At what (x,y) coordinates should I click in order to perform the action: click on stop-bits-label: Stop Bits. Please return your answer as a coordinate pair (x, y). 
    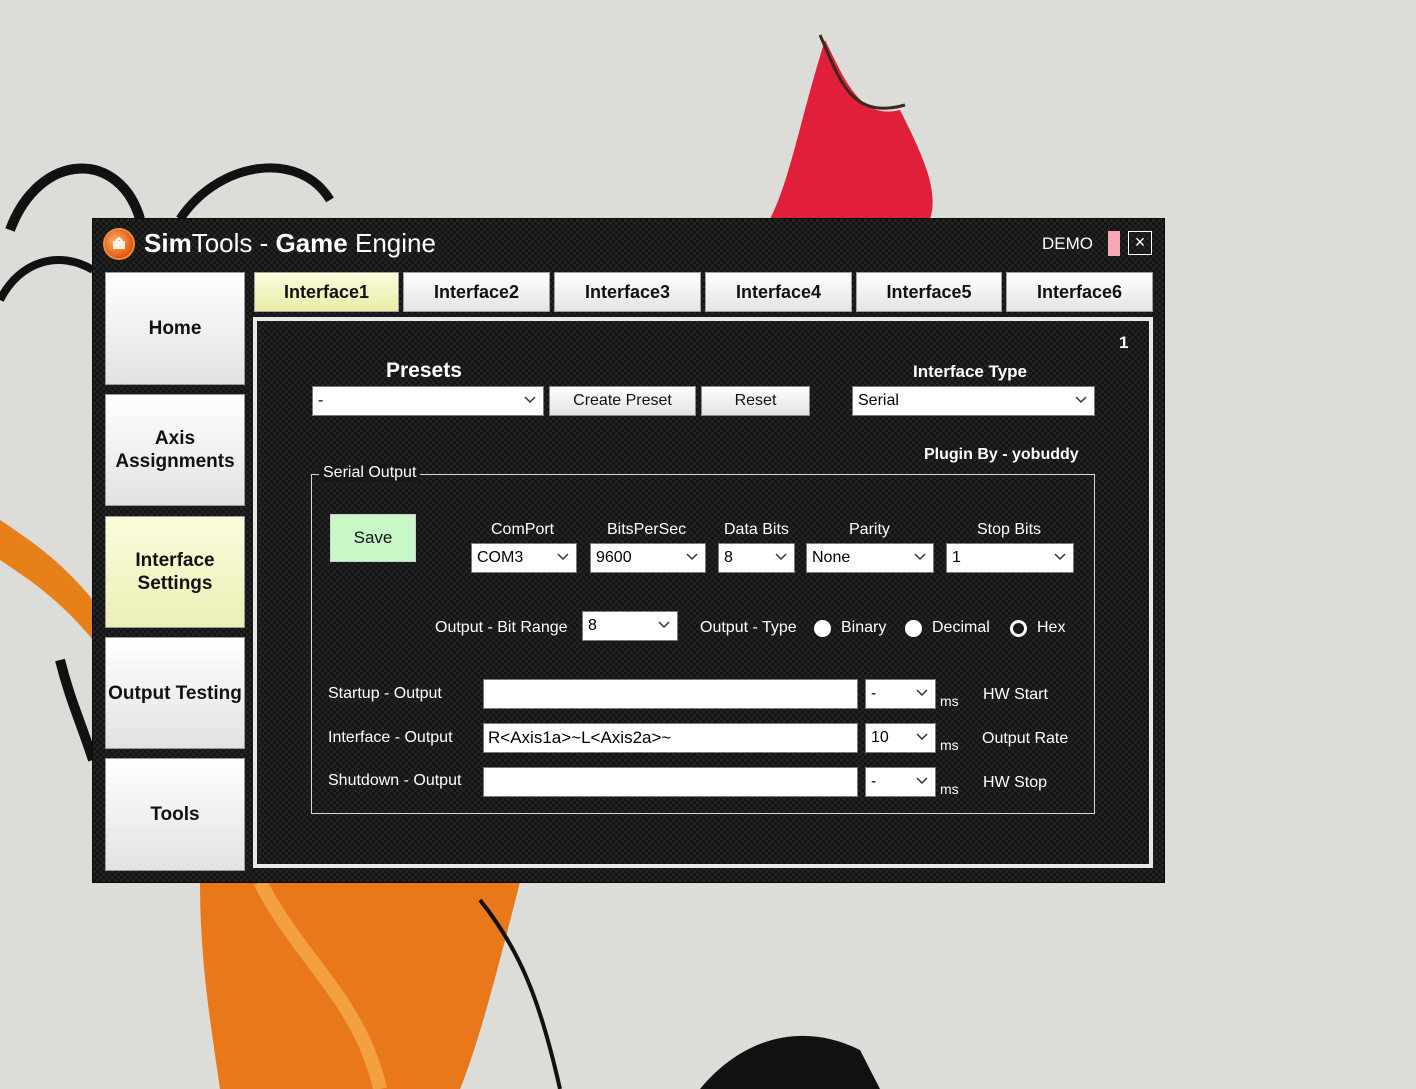
    Looking at the image, I should click on (1009, 529).